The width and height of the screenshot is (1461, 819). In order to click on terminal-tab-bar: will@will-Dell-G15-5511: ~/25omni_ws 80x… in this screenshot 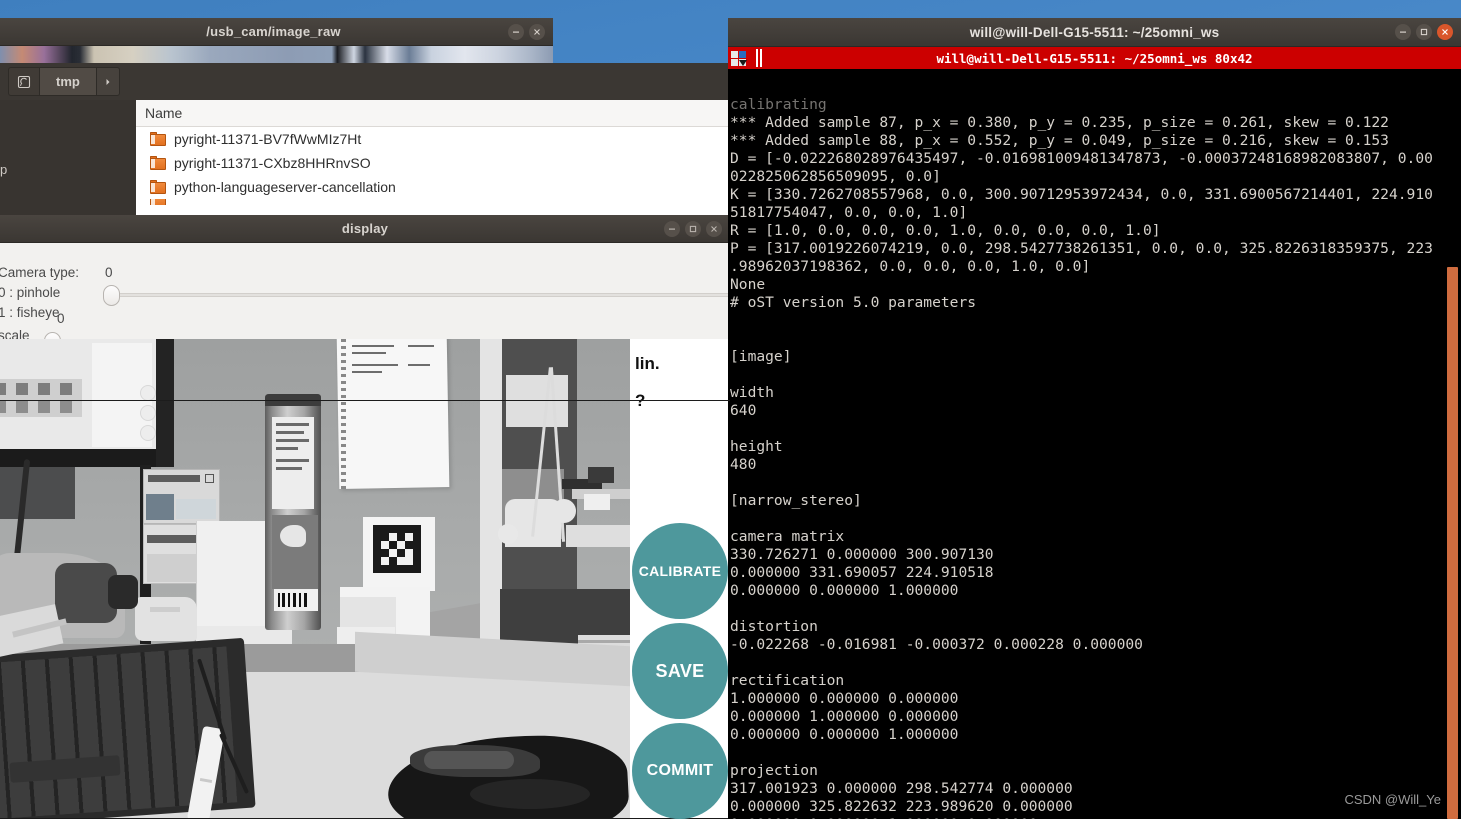, I will do `click(1094, 58)`.